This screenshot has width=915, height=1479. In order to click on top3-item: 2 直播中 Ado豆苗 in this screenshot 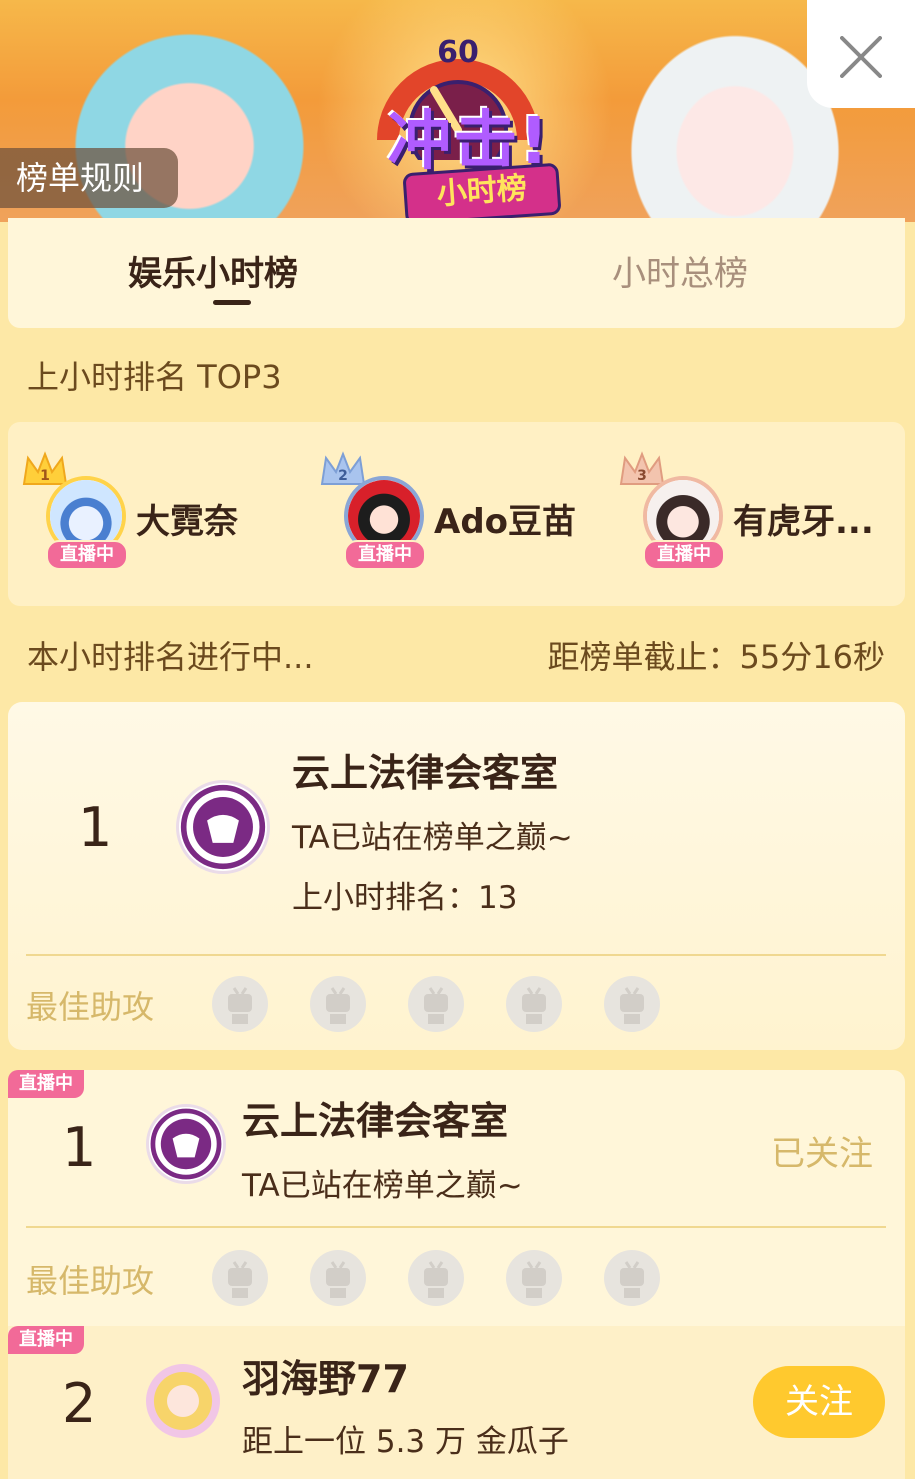, I will do `click(456, 510)`.